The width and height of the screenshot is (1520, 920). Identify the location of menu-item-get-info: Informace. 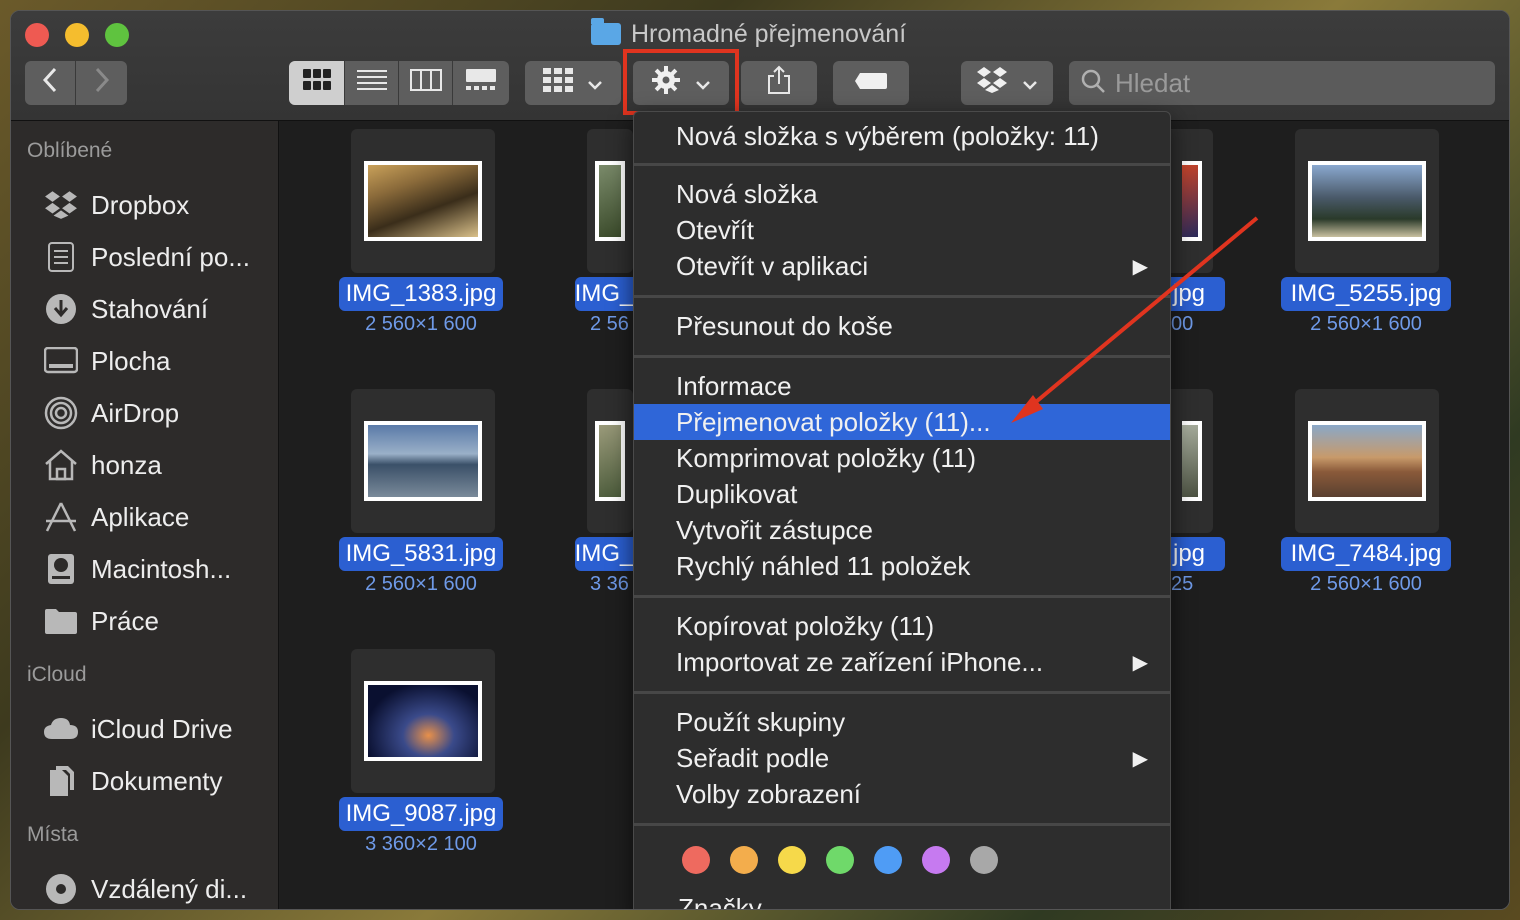
(902, 386).